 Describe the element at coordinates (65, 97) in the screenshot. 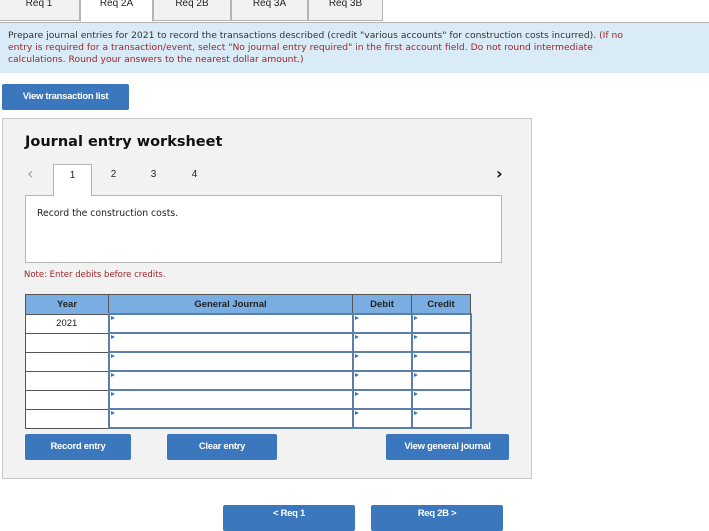

I see `view-transaction-list-button: View transaction list` at that location.